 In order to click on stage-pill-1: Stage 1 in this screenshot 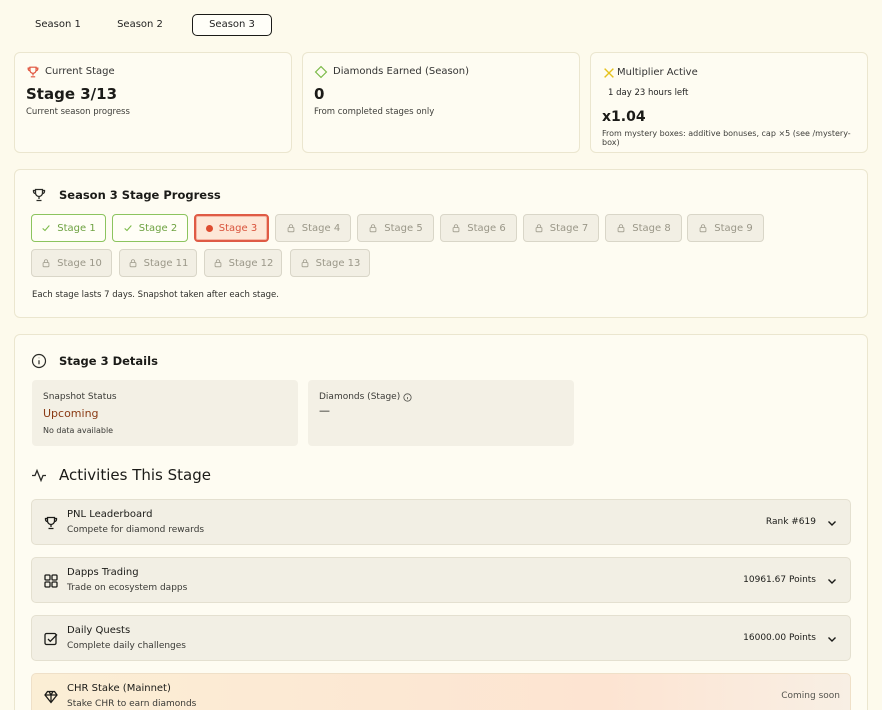, I will do `click(68, 228)`.